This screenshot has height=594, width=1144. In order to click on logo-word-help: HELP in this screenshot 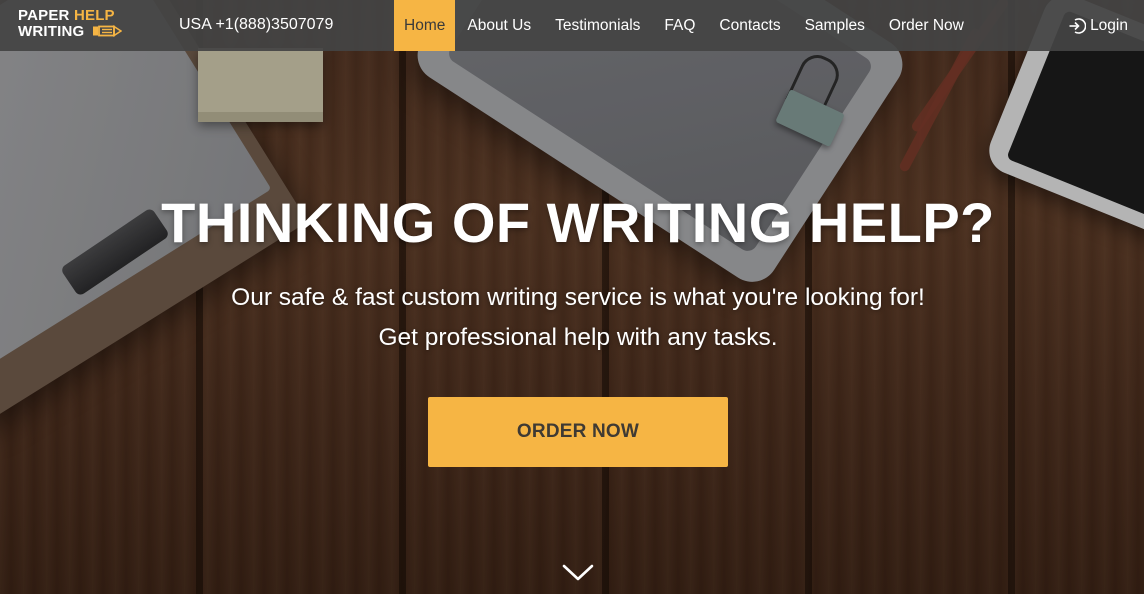, I will do `click(94, 15)`.